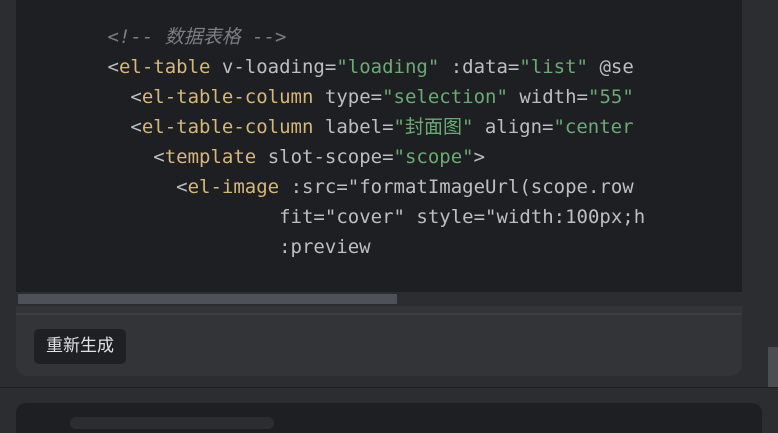 This screenshot has height=433, width=778. I want to click on code-token: :data=, so click(479, 67).